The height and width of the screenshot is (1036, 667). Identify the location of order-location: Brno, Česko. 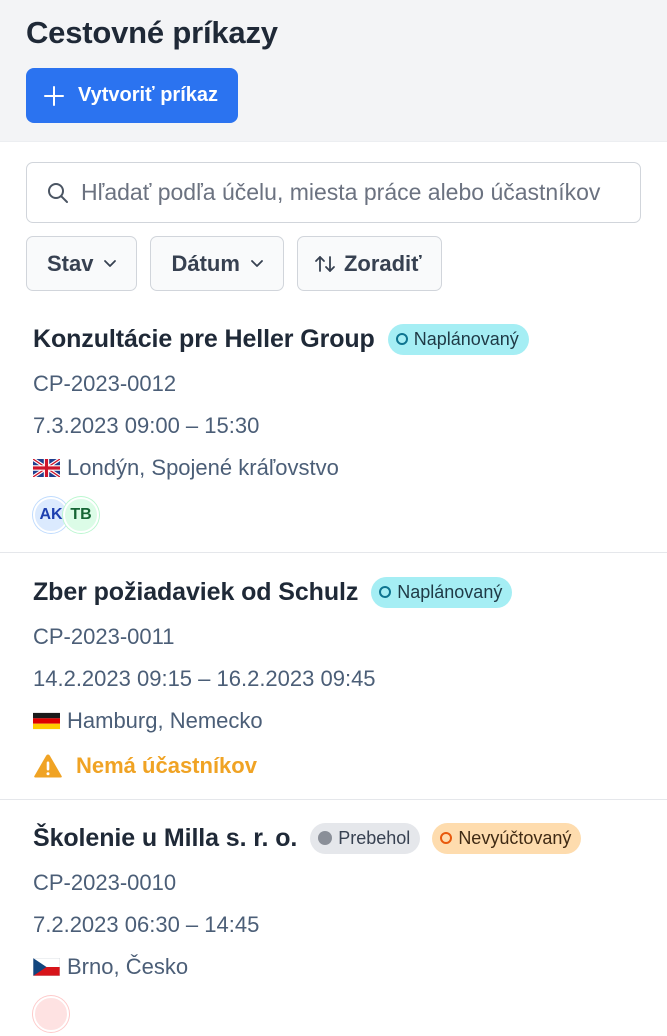
(350, 967).